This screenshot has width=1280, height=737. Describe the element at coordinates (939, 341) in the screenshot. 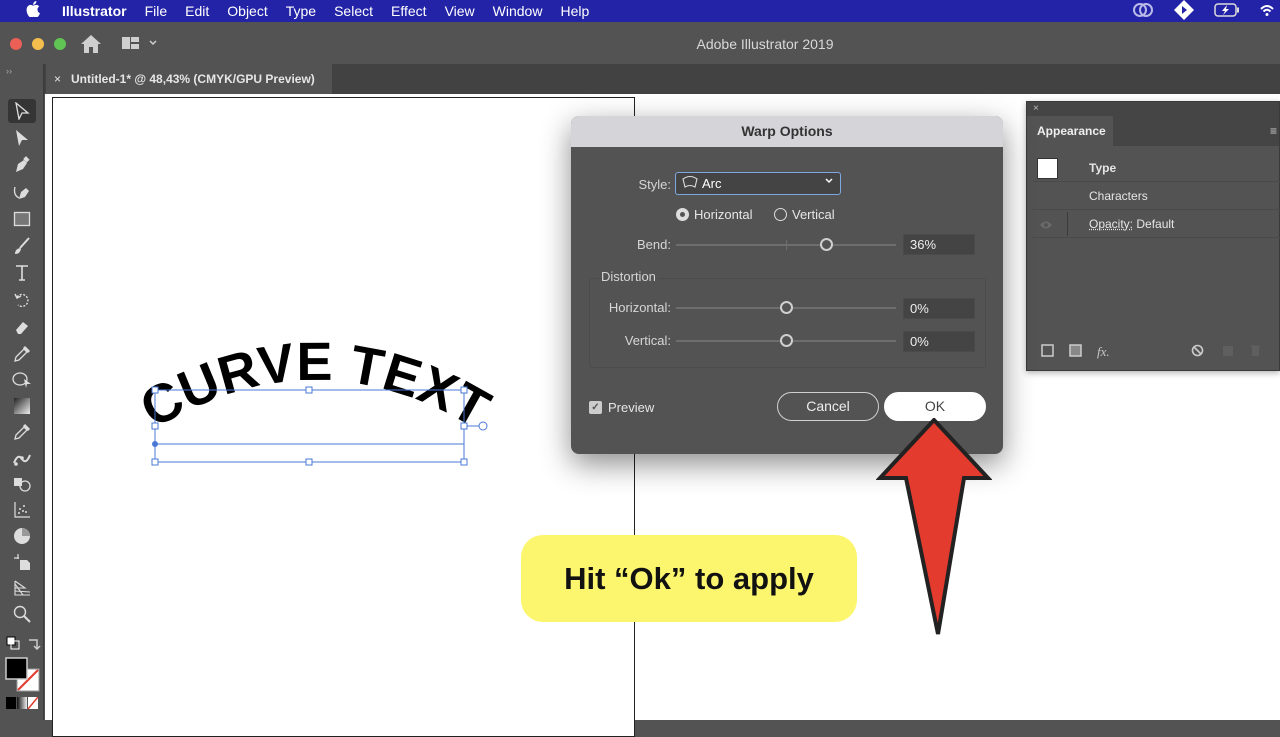

I see `vertical-distortion-input: 0%` at that location.